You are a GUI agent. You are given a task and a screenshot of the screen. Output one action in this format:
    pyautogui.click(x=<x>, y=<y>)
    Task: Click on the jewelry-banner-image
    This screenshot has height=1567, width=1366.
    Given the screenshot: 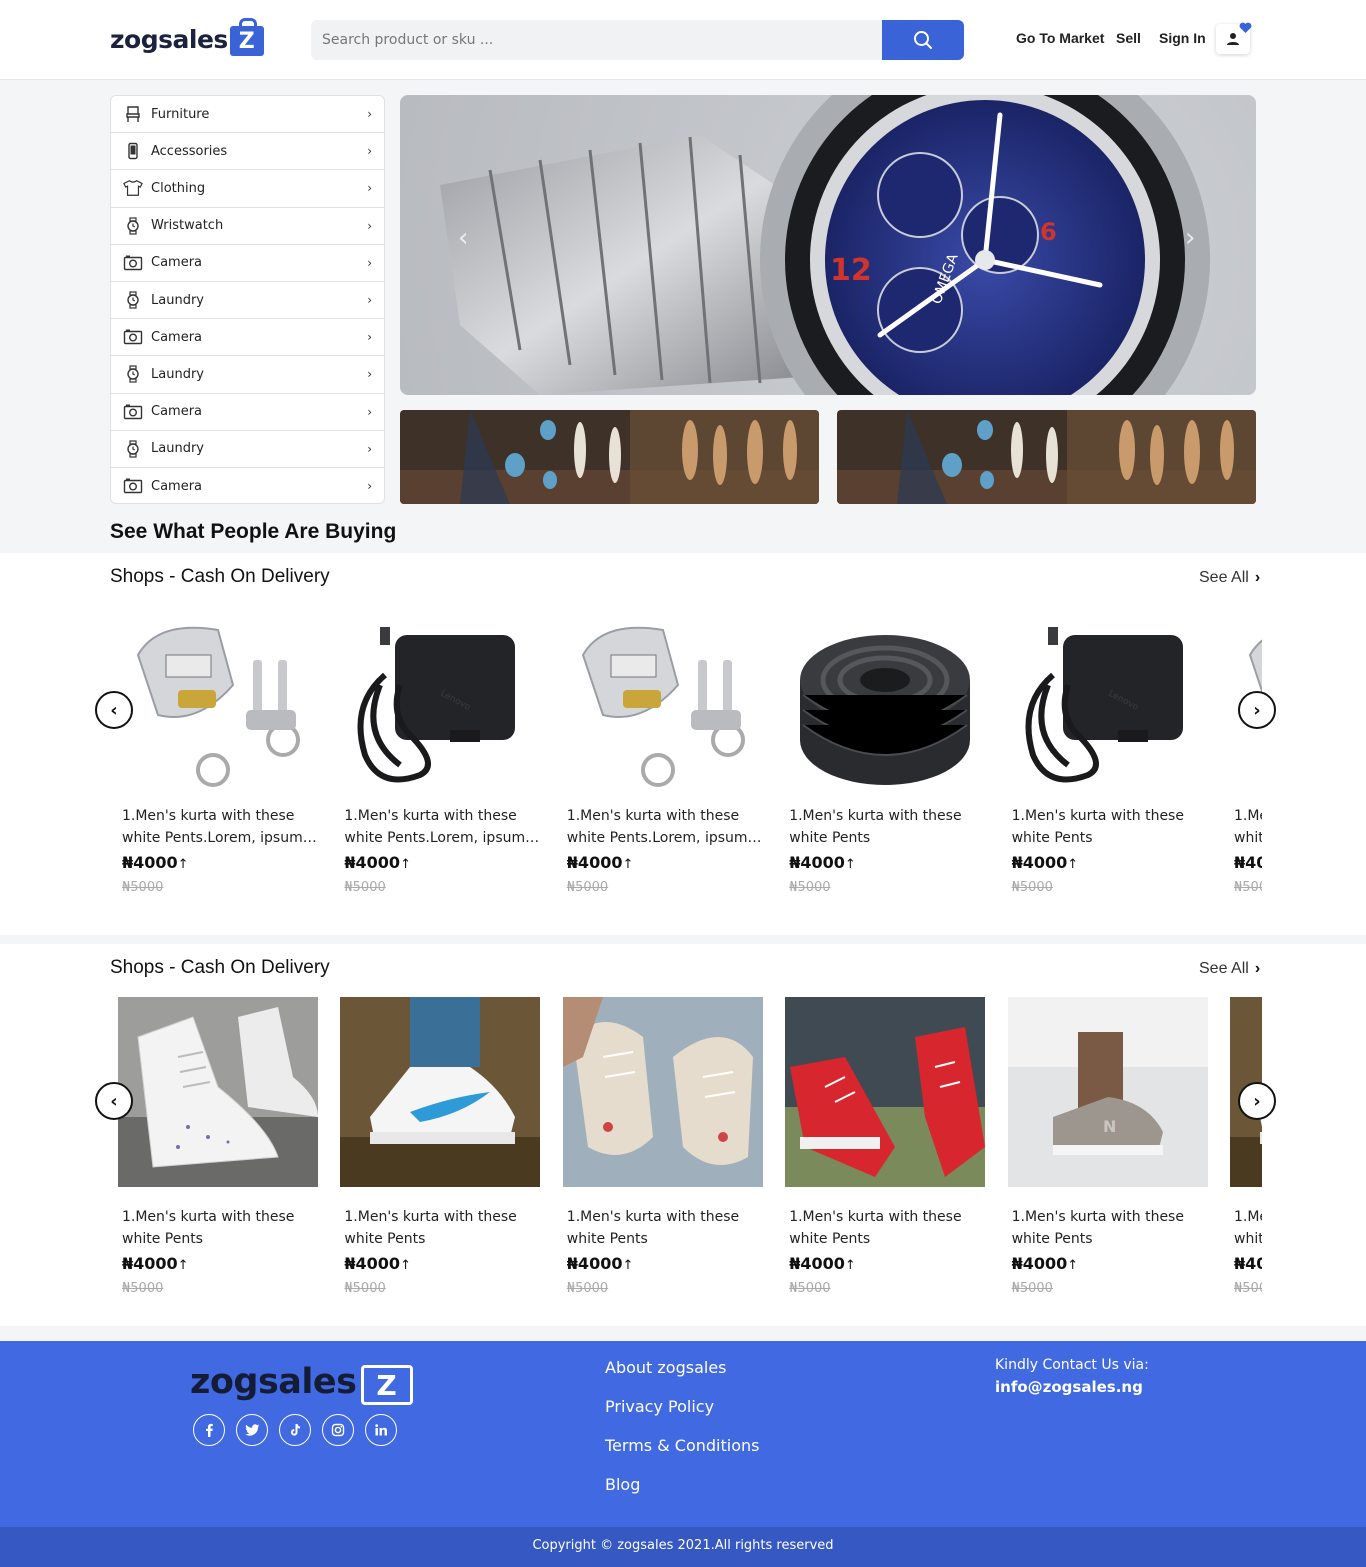 What is the action you would take?
    pyautogui.click(x=1046, y=457)
    